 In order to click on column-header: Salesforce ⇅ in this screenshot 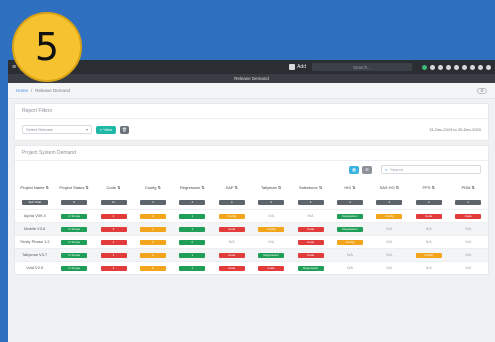, I will do `click(310, 187)`.